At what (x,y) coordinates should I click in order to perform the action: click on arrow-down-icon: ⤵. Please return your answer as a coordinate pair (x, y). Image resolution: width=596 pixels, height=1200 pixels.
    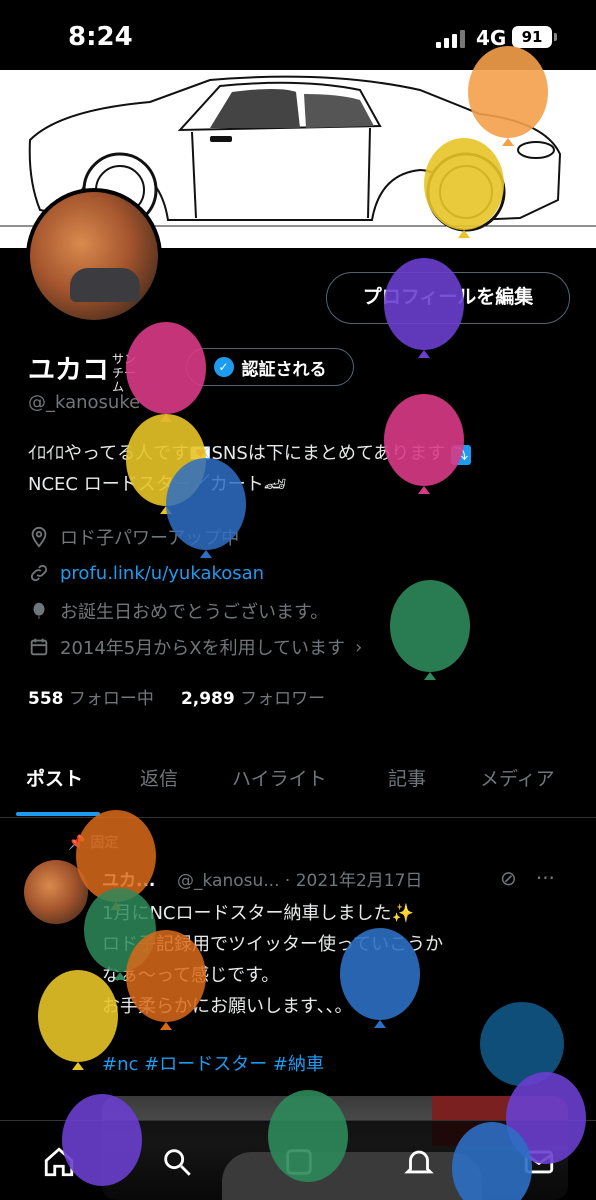
    Looking at the image, I should click on (461, 455).